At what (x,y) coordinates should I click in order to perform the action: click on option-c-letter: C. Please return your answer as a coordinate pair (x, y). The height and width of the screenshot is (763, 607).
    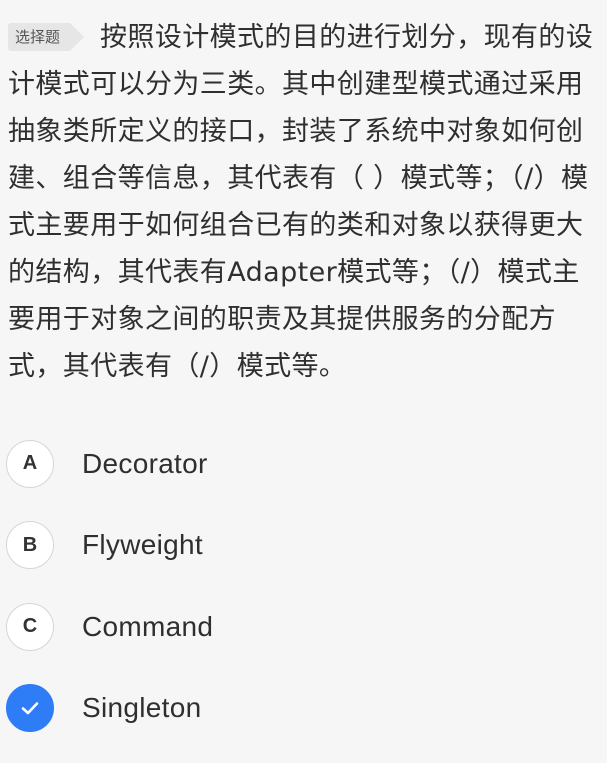
    Looking at the image, I should click on (30, 626).